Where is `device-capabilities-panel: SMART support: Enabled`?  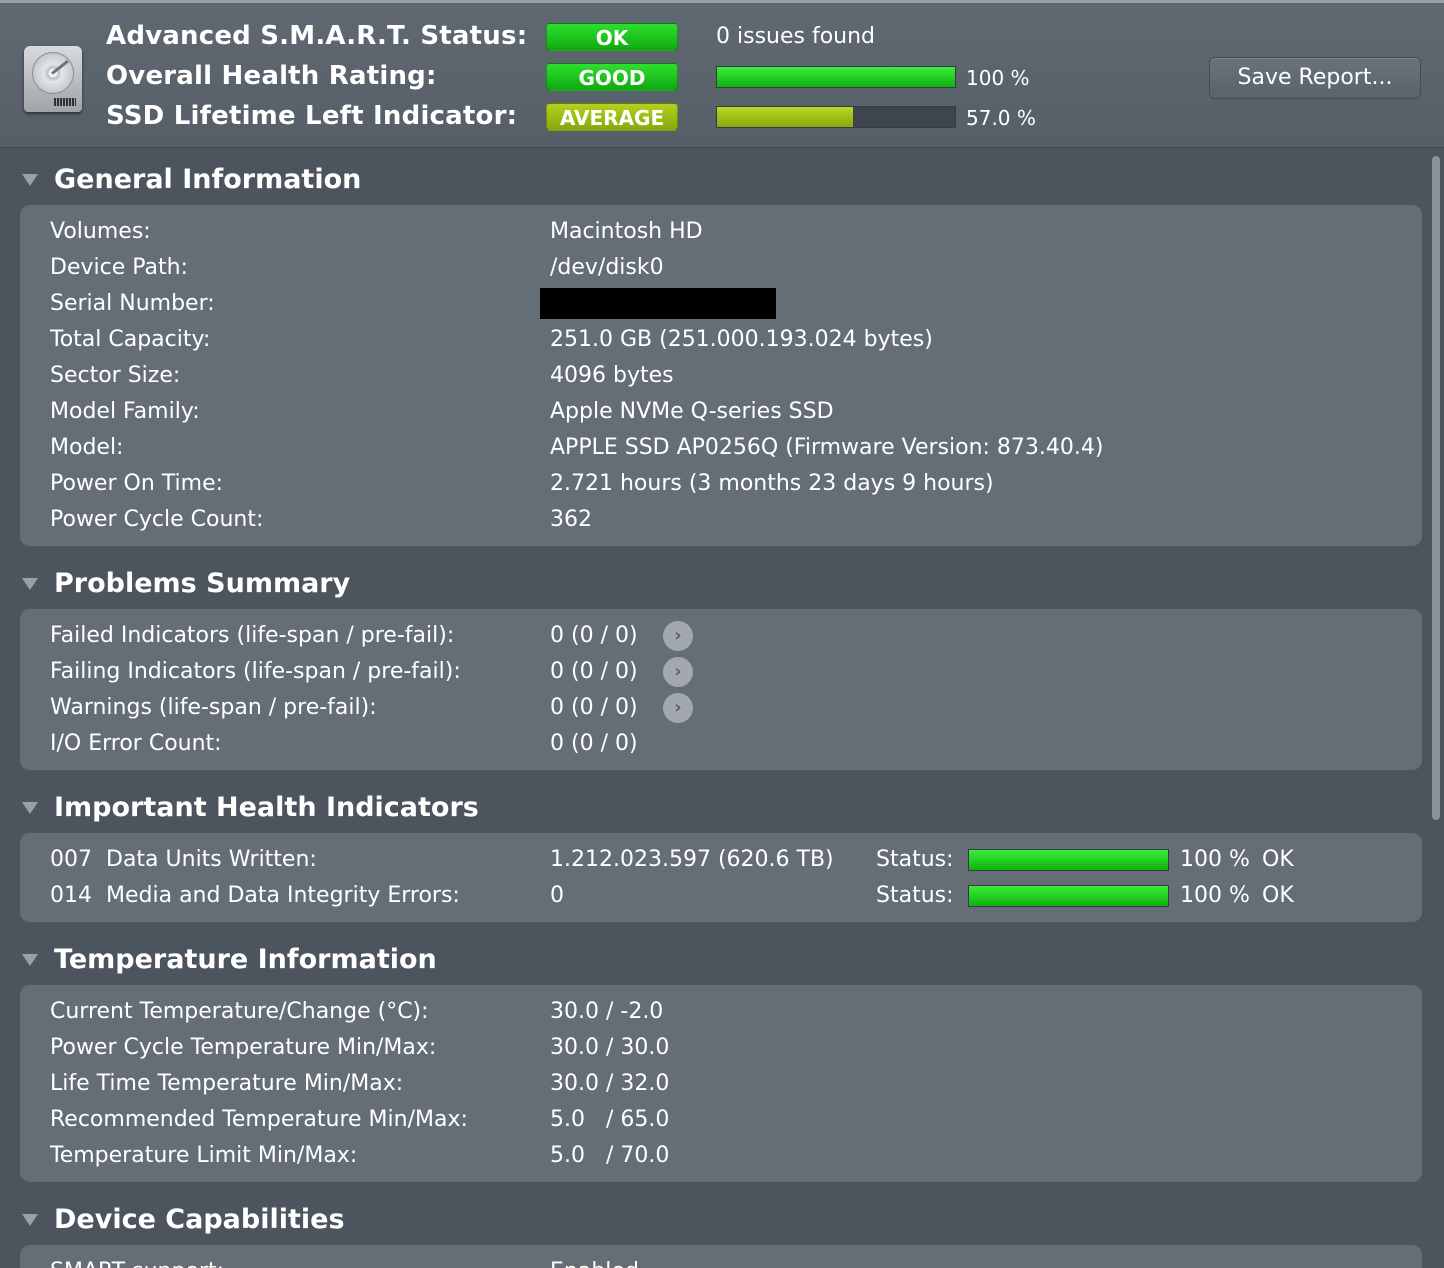
device-capabilities-panel: SMART support: Enabled is located at coordinates (721, 1256).